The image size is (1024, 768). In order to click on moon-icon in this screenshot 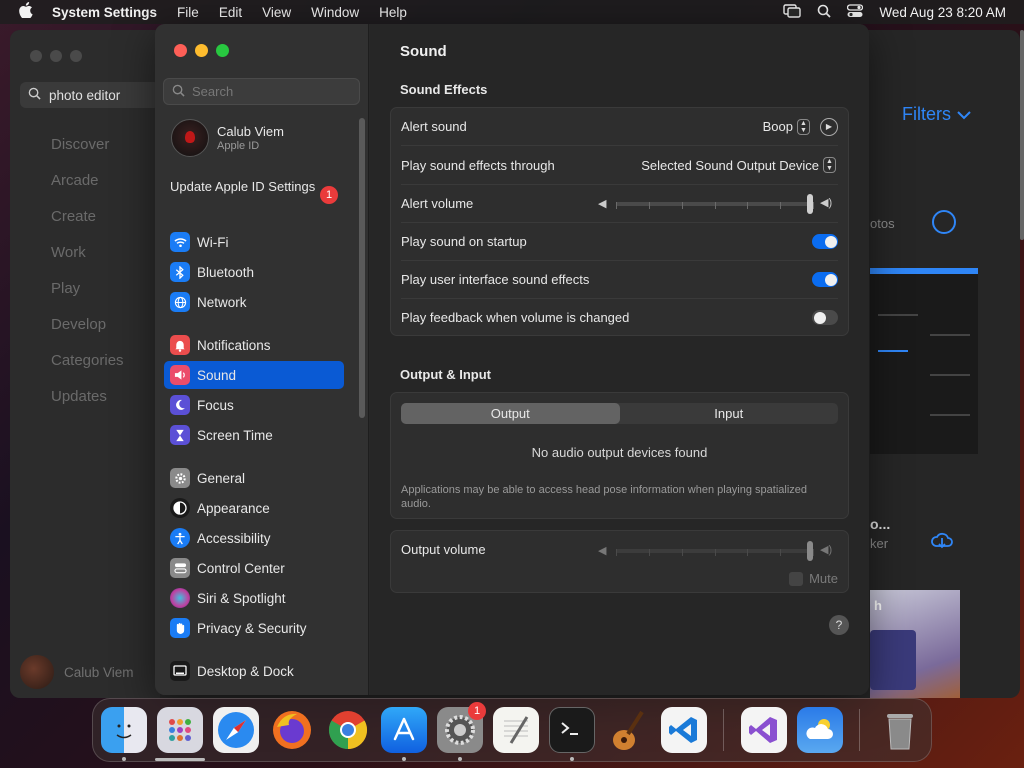, I will do `click(180, 405)`.